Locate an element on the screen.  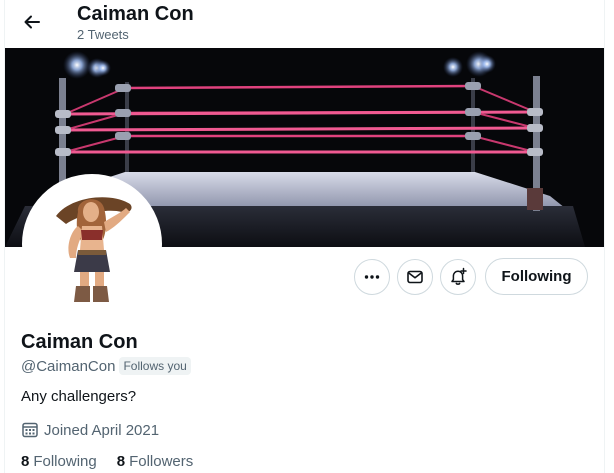
more-options-button is located at coordinates (372, 277).